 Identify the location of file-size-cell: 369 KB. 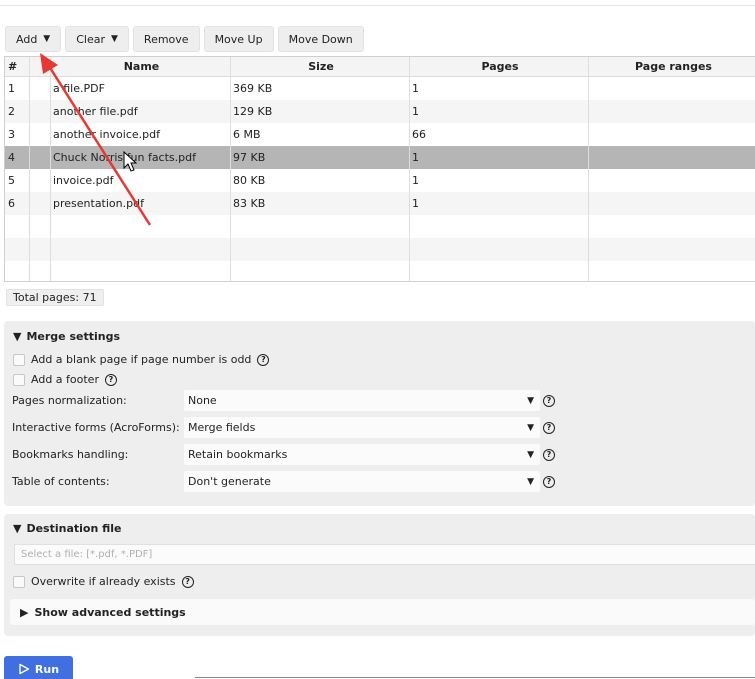
(253, 88).